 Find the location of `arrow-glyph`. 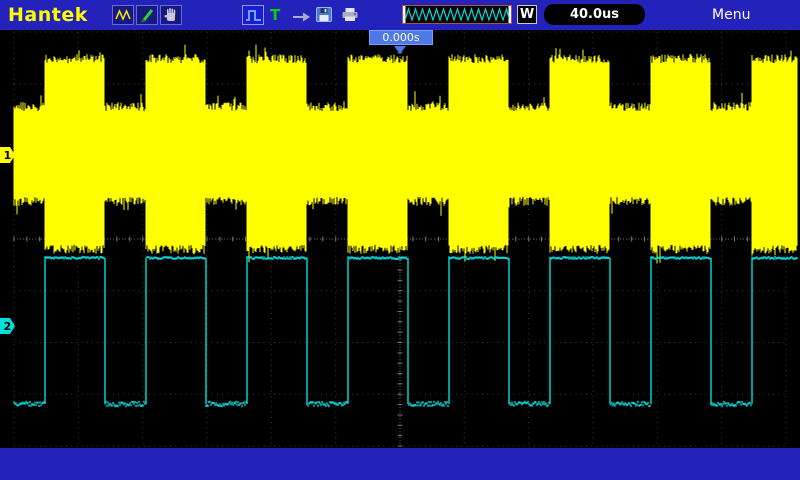

arrow-glyph is located at coordinates (301, 17).